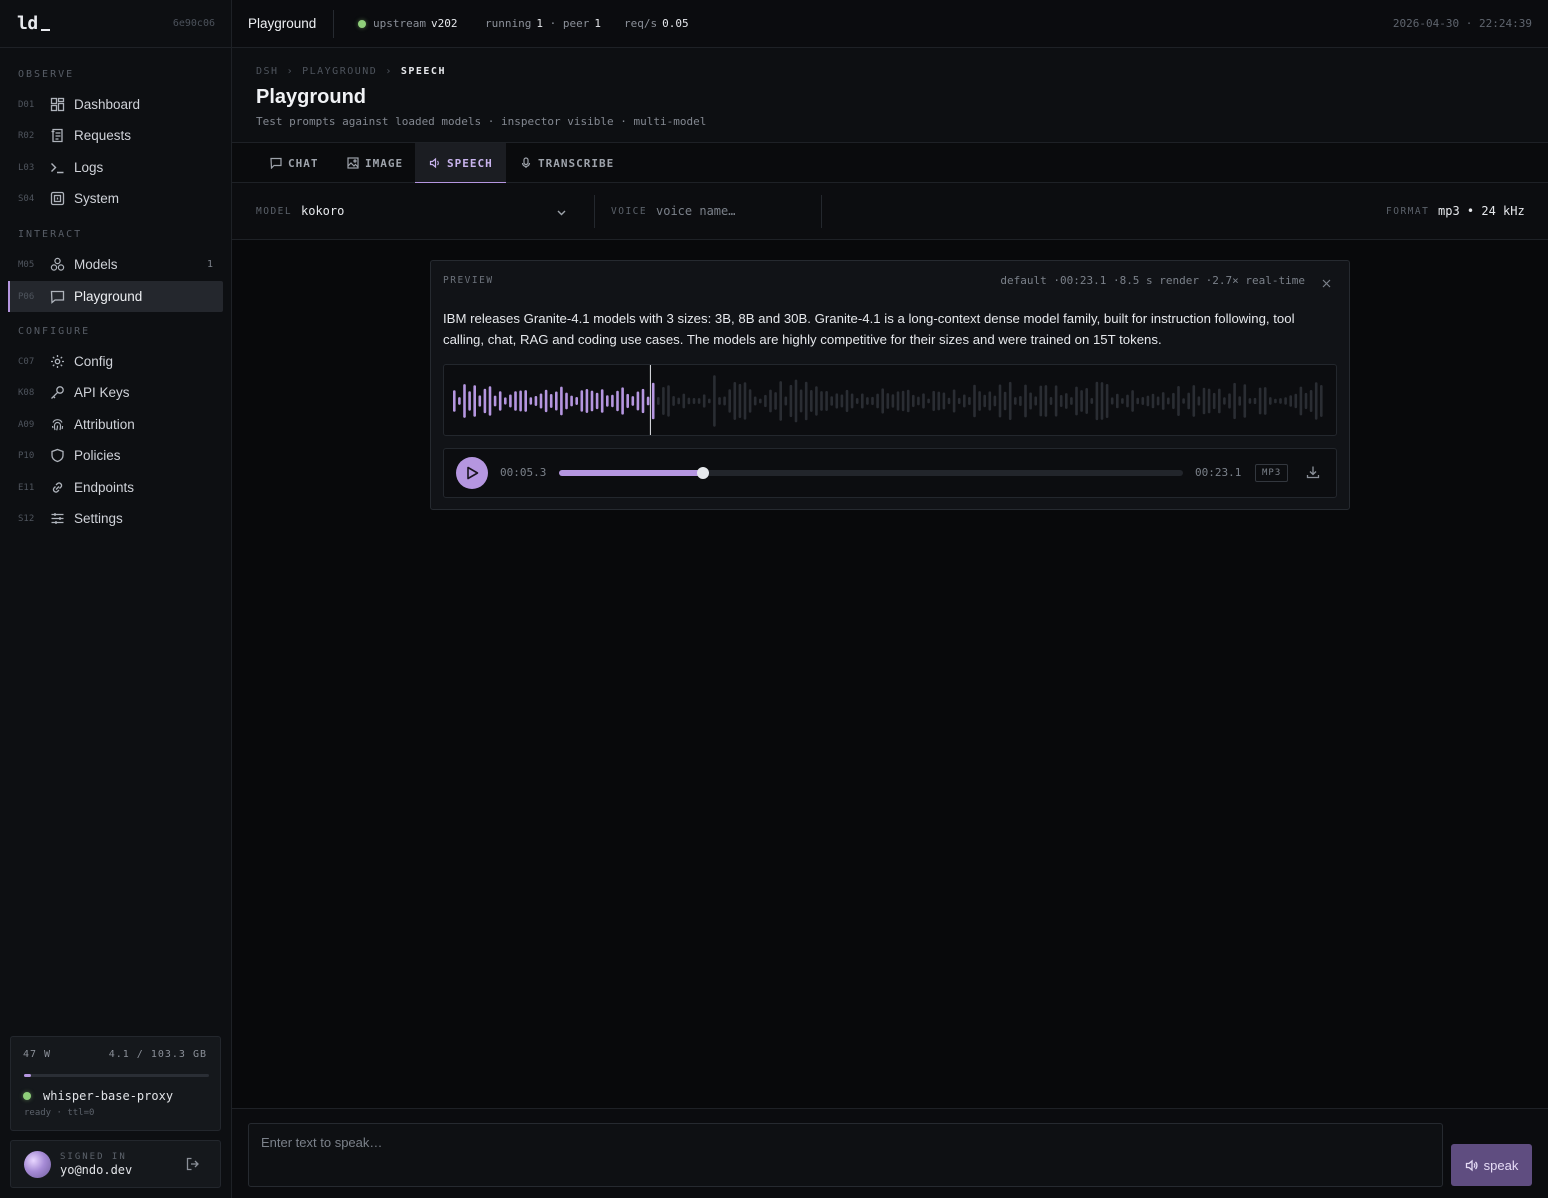 Image resolution: width=1548 pixels, height=1198 pixels. What do you see at coordinates (871, 473) in the screenshot?
I see `seek-bar` at bounding box center [871, 473].